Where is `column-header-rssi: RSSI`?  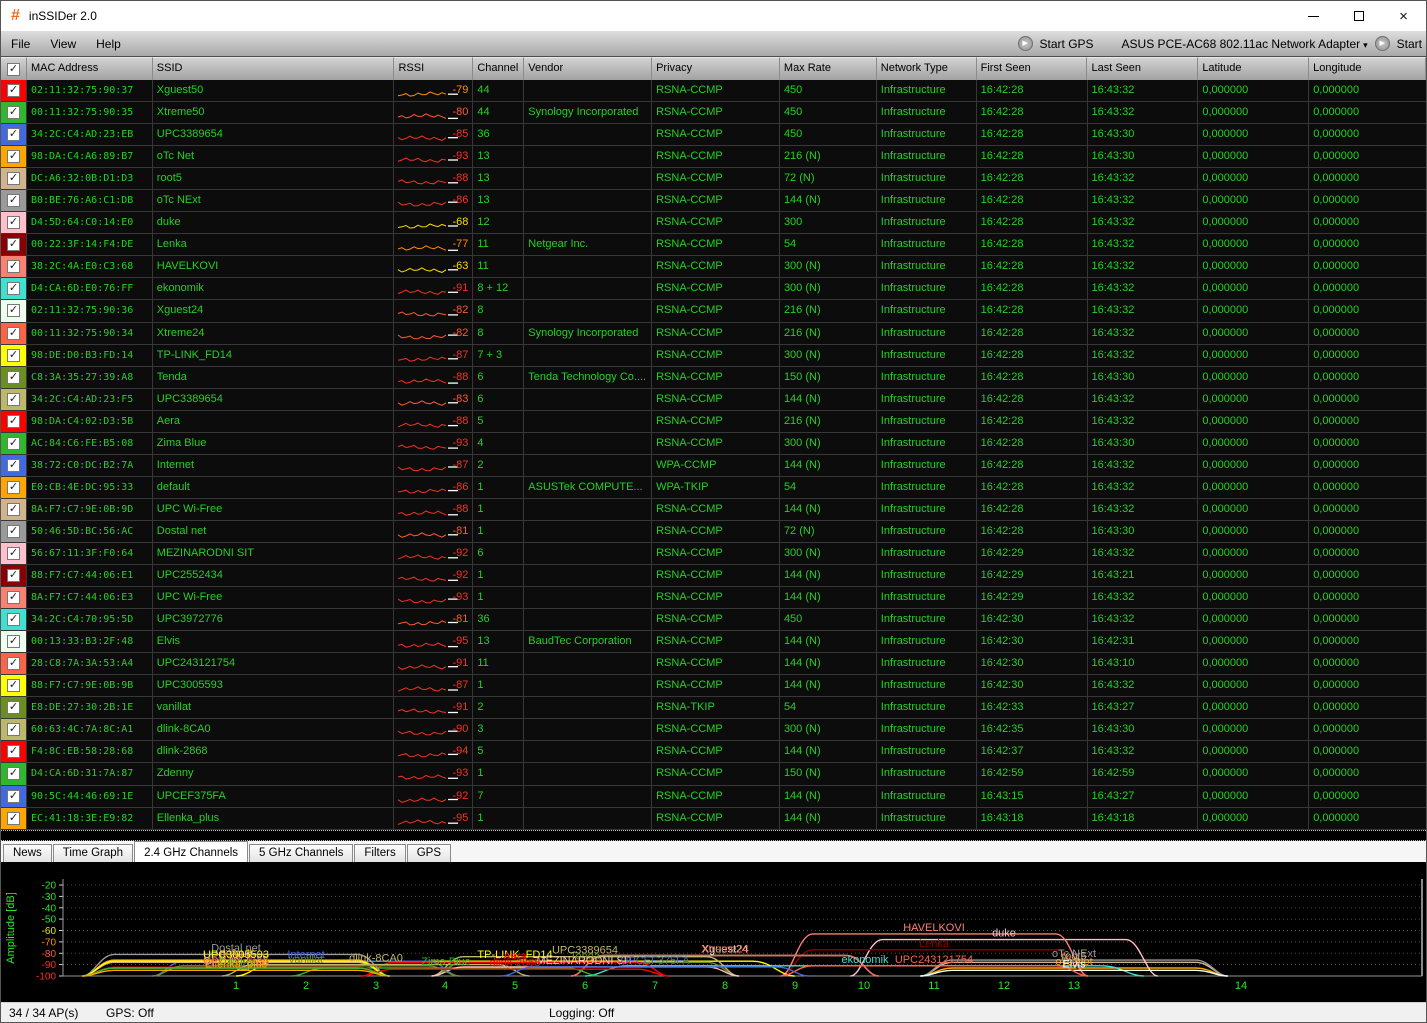
column-header-rssi: RSSI is located at coordinates (434, 68).